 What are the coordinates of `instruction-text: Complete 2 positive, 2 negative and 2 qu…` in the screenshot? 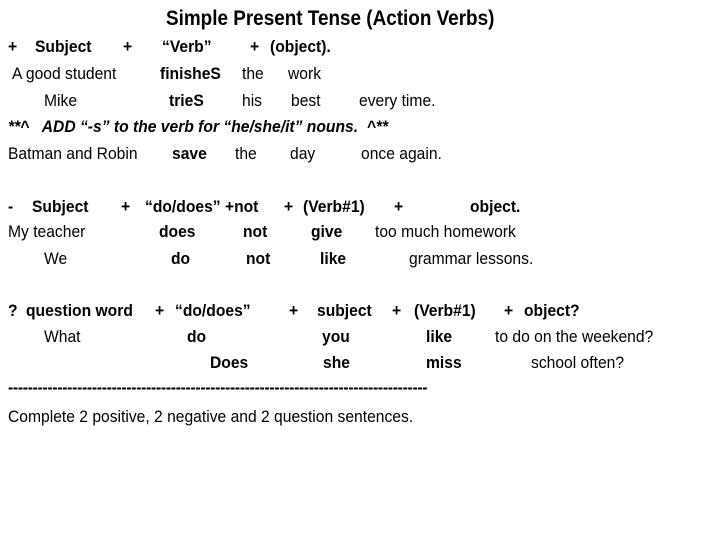 It's located at (211, 416).